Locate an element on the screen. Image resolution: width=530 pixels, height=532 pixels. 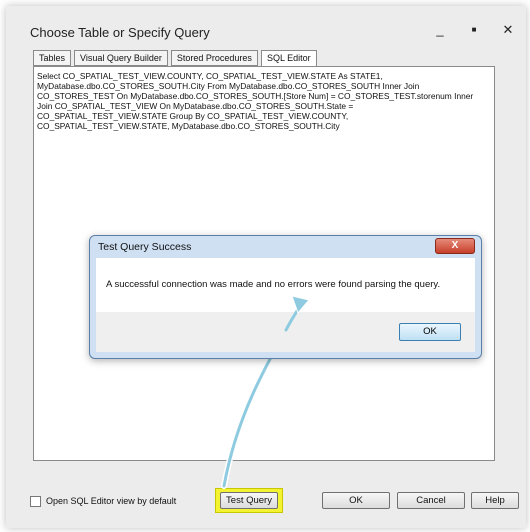
checkbox-label: Open SQL Editor view by default is located at coordinates (111, 501).